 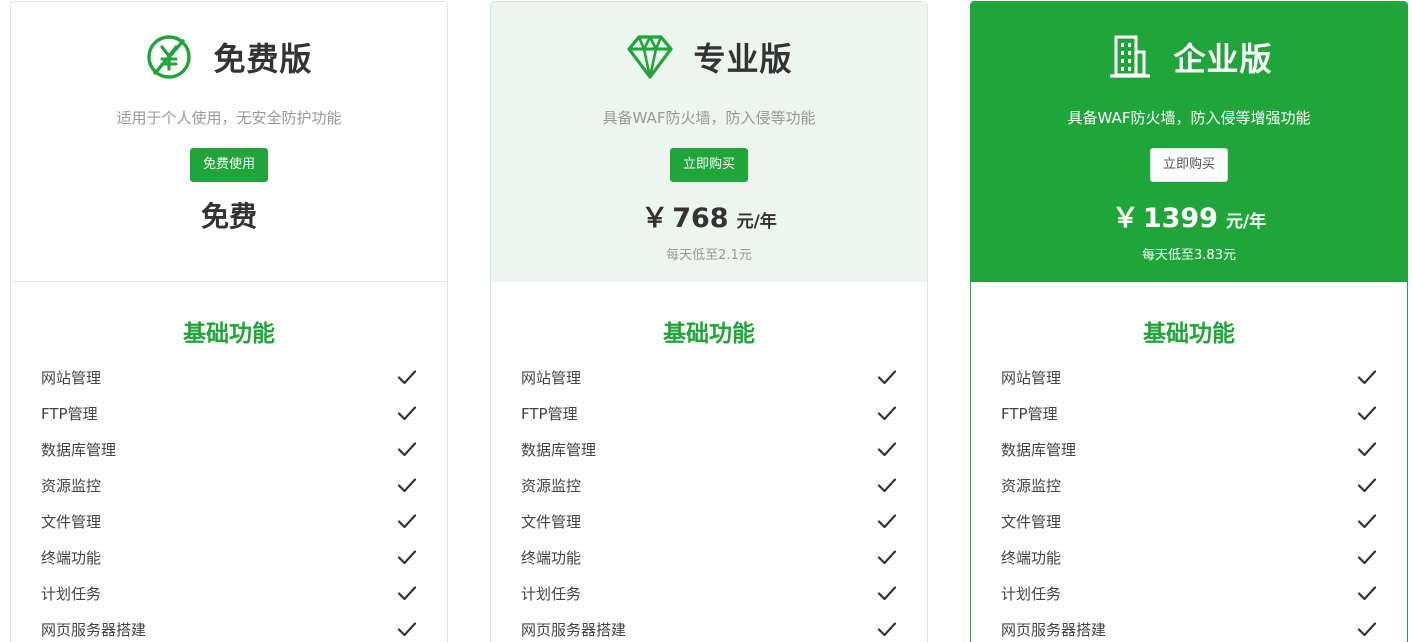 I want to click on plan-name: 企业版, so click(x=1223, y=59).